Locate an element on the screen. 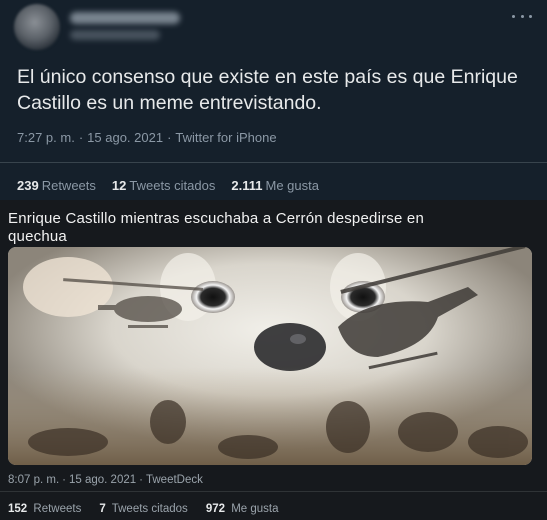  embedded-retweets-label: Retweets is located at coordinates (57, 509).